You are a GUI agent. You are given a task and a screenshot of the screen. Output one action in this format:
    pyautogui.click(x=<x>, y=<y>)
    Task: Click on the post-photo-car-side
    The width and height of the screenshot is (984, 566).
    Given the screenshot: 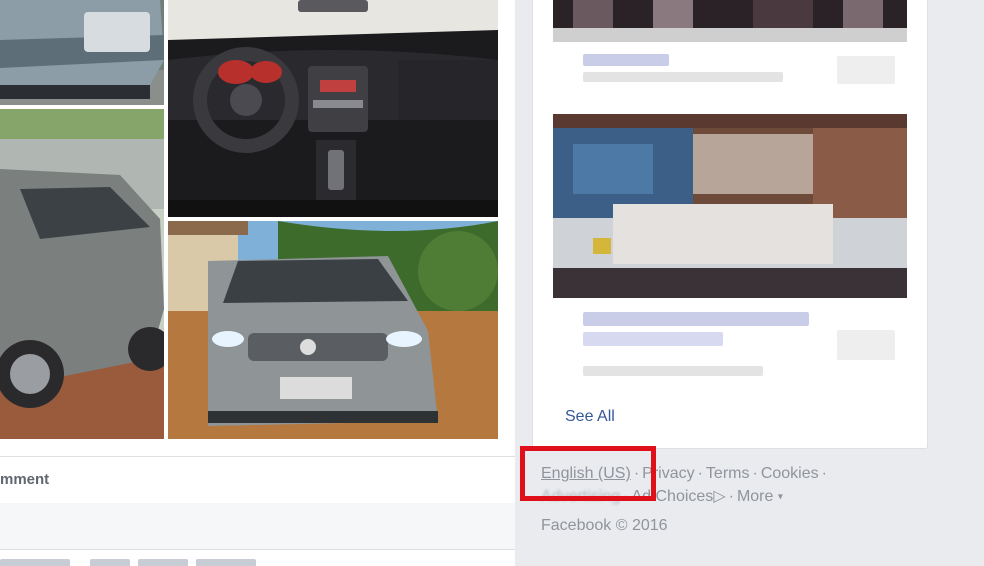 What is the action you would take?
    pyautogui.click(x=82, y=274)
    